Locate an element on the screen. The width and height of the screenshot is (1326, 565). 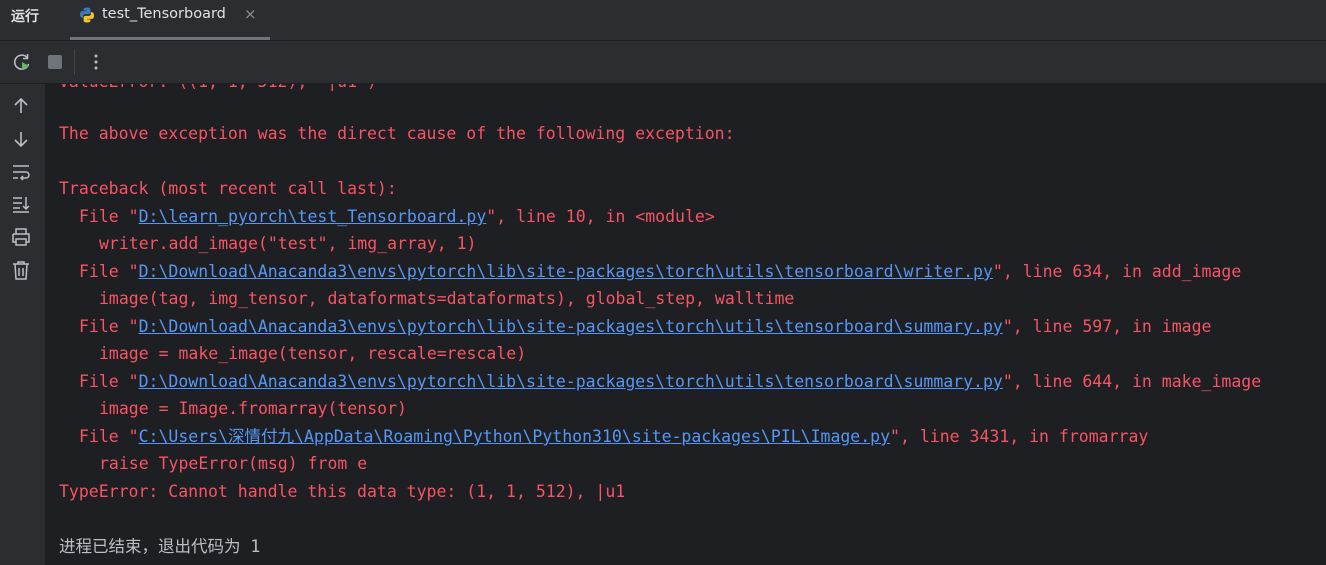
traceback-code-line: raise TypeError(msg) from e is located at coordinates (233, 463).